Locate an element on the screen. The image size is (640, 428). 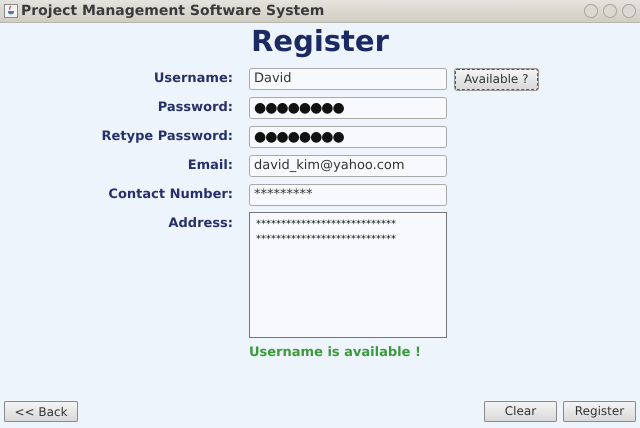
minimize-button is located at coordinates (591, 11).